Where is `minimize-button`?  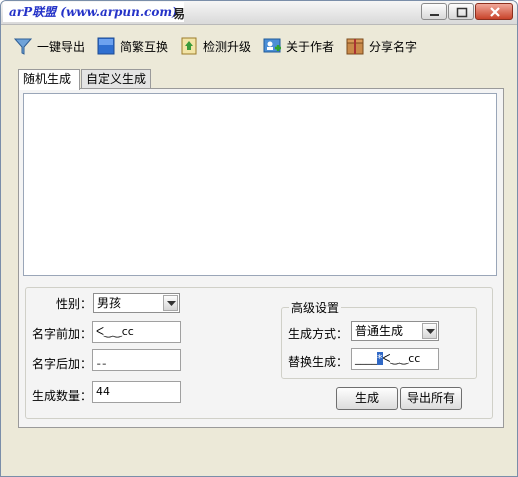 minimize-button is located at coordinates (434, 11).